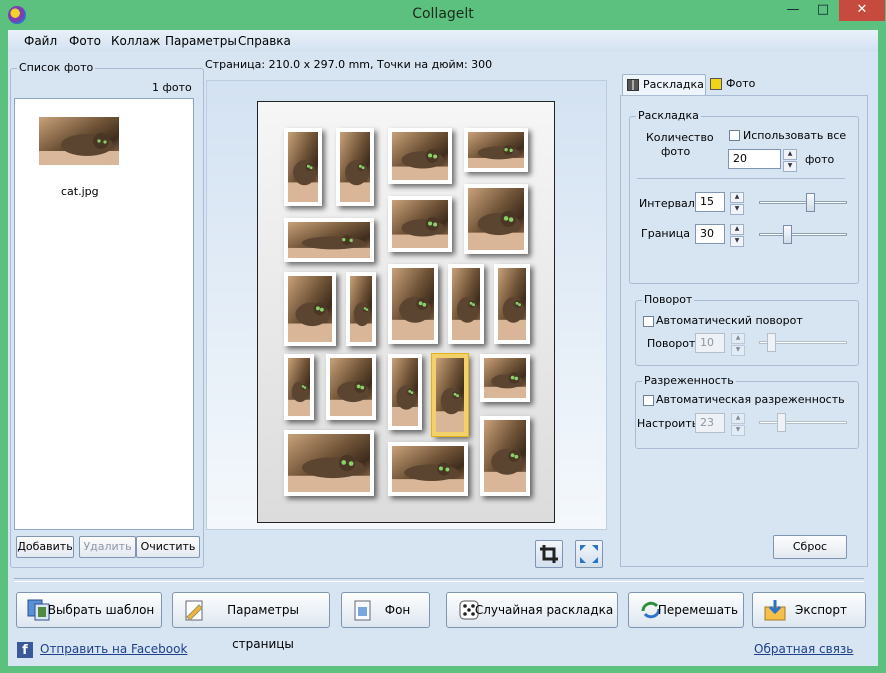  What do you see at coordinates (793, 10) in the screenshot?
I see `minimize-button: —` at bounding box center [793, 10].